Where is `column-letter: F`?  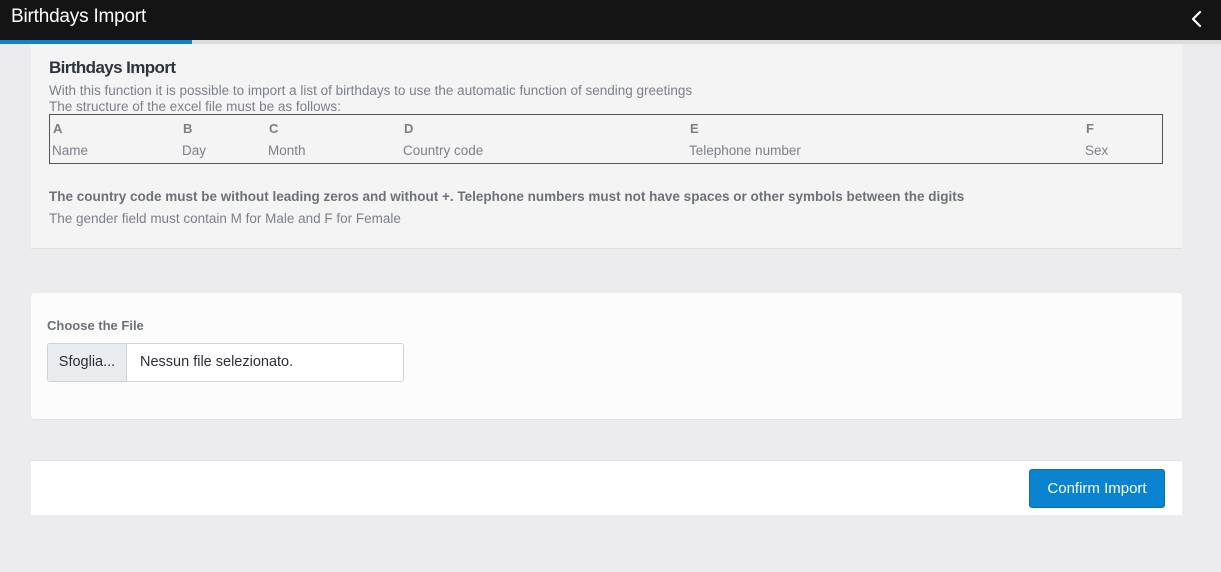
column-letter: F is located at coordinates (1090, 128).